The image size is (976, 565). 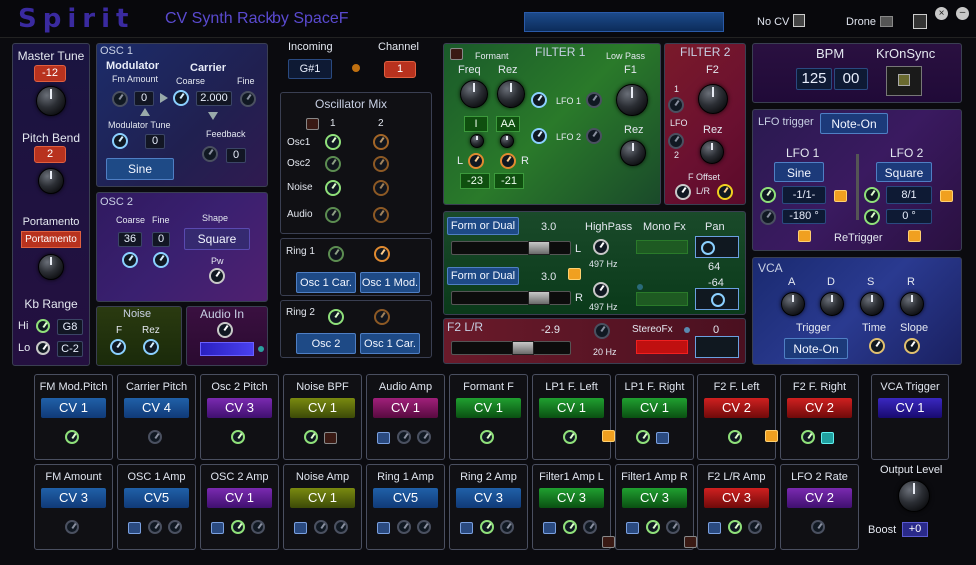 I want to click on freq-knob, so click(x=474, y=94).